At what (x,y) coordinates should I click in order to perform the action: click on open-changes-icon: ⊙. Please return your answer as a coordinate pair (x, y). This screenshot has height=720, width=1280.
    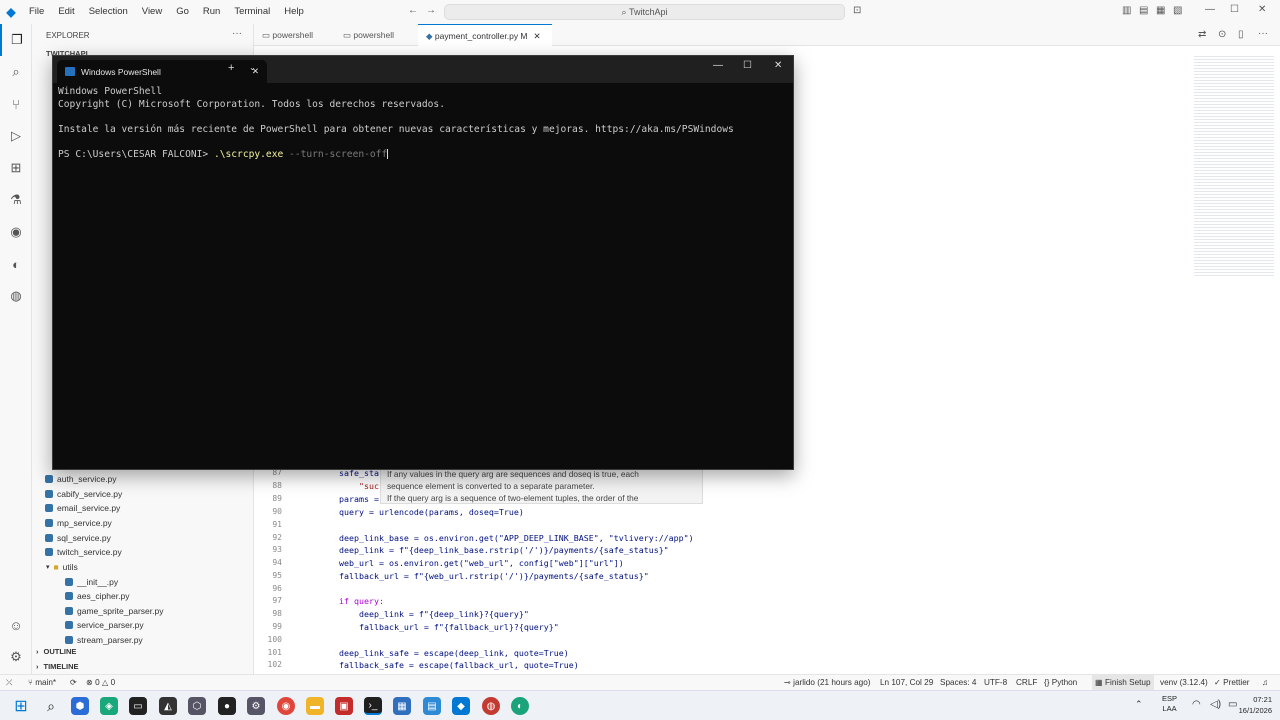
    Looking at the image, I should click on (1222, 34).